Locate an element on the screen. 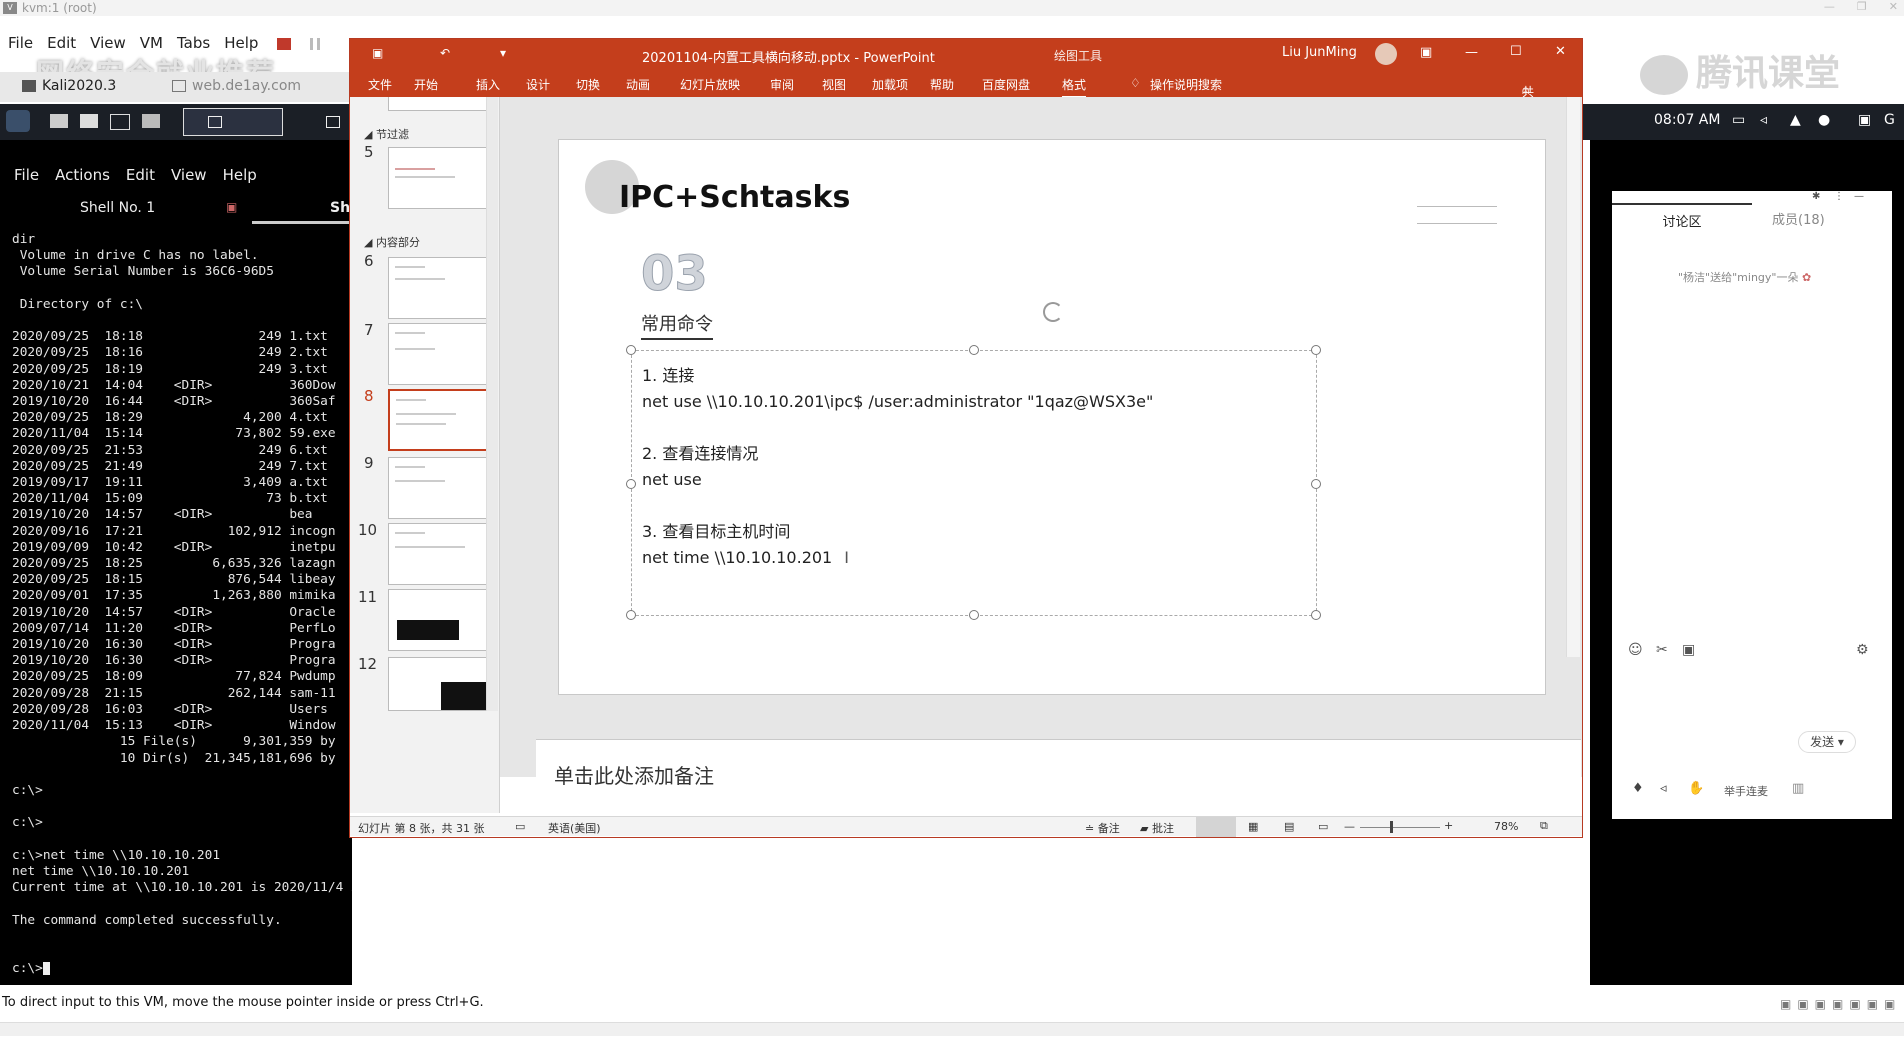 The width and height of the screenshot is (1904, 1040). terminal-menu-file: File is located at coordinates (26, 175).